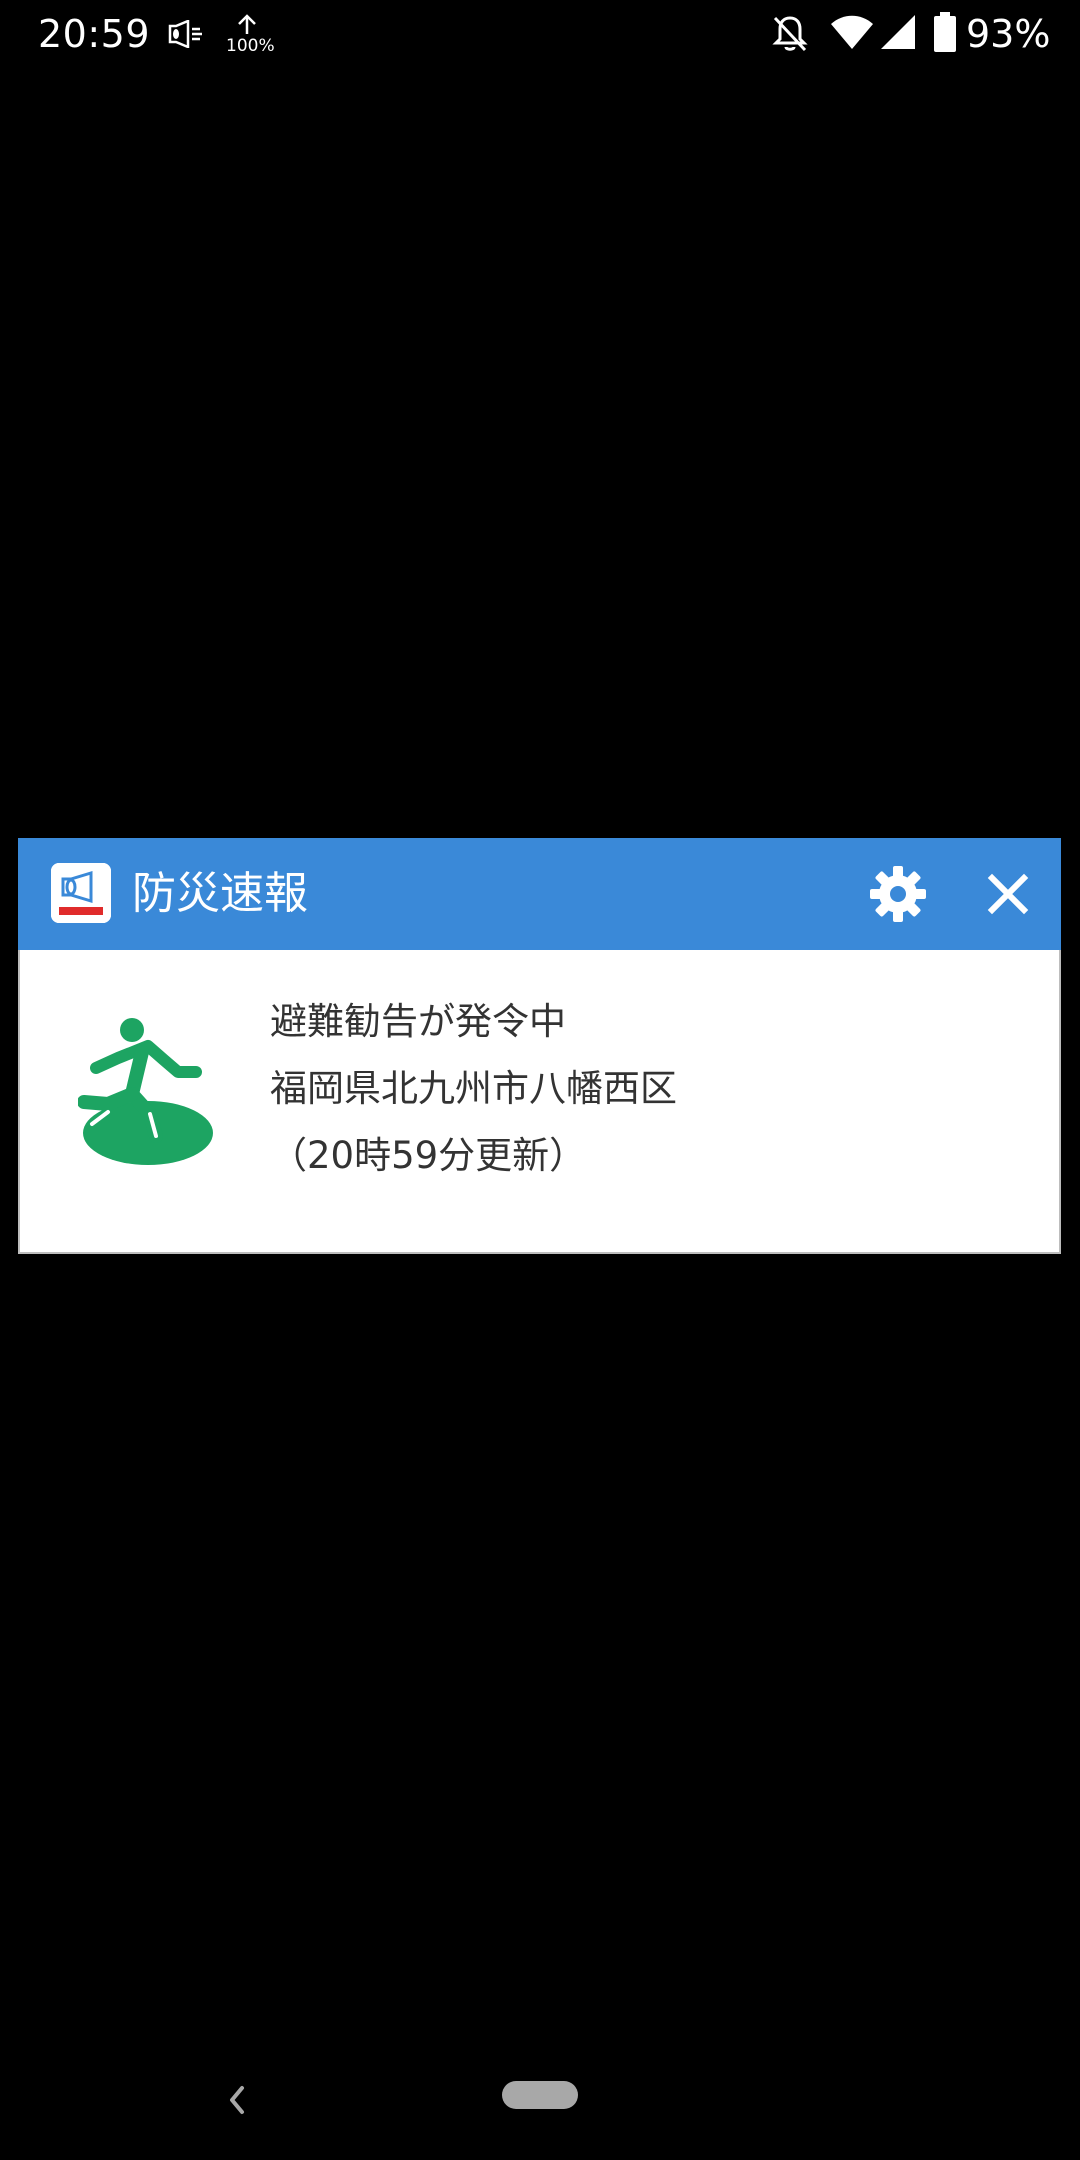  Describe the element at coordinates (790, 34) in the screenshot. I see `bell-off-icon` at that location.